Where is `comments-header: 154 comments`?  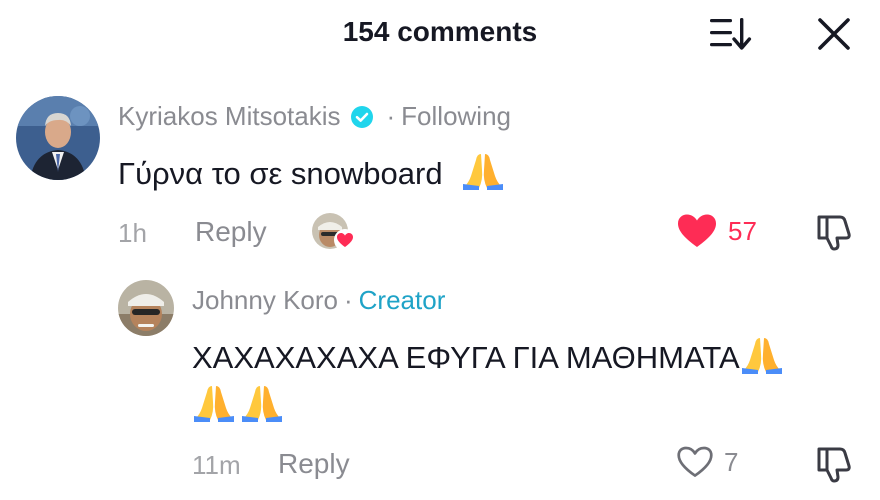 comments-header: 154 comments is located at coordinates (440, 34).